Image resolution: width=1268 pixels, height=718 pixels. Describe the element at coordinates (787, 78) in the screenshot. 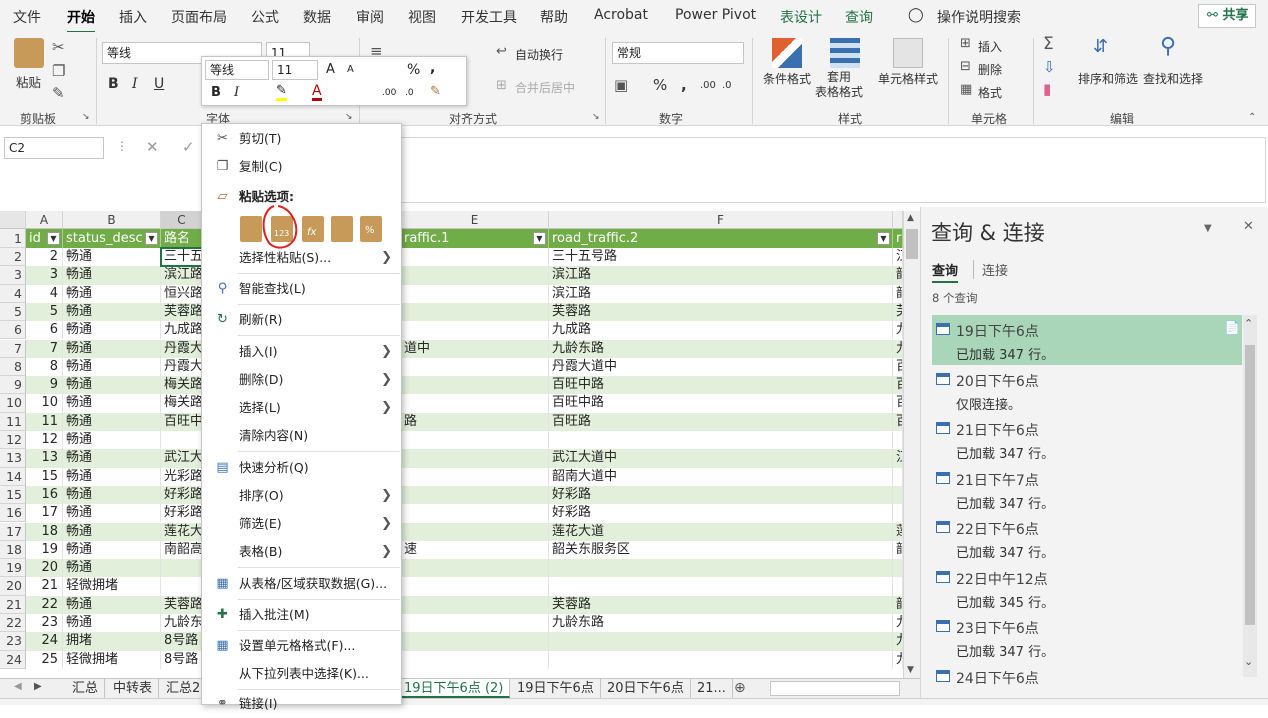

I see `conditional-format-button: 条件格式` at that location.